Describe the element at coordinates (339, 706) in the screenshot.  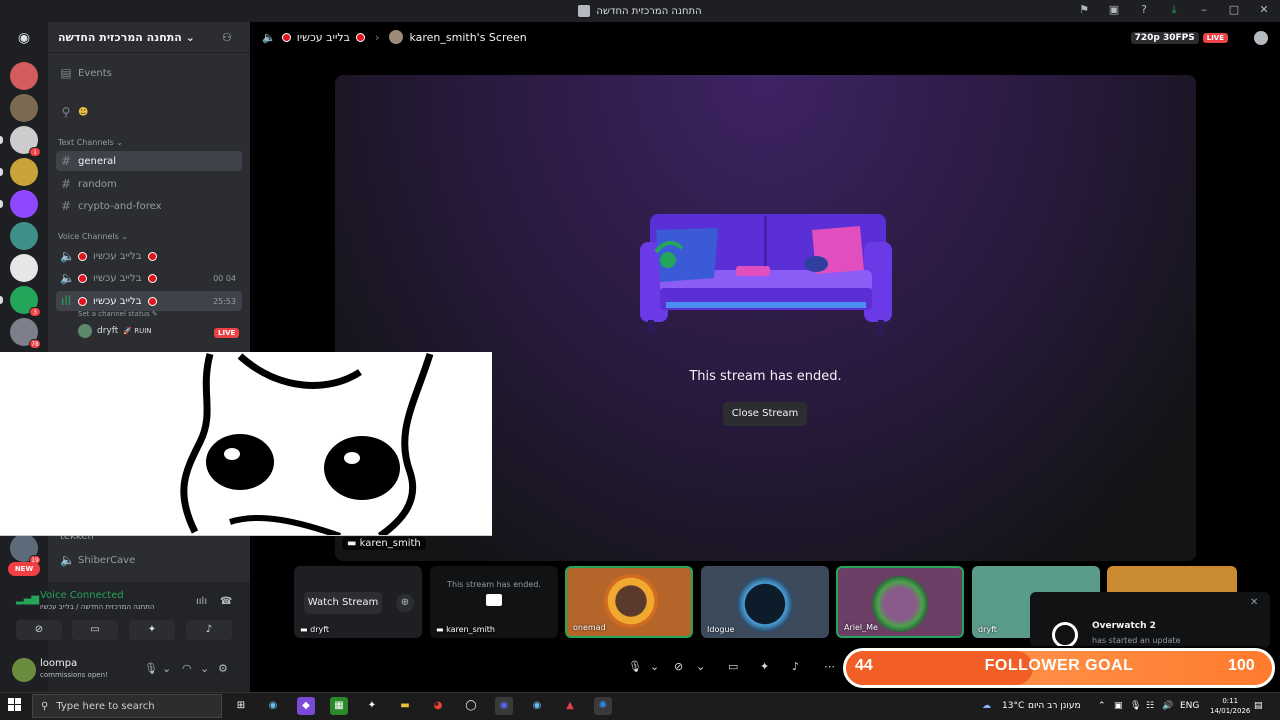
I see `app-icon: ▦` at that location.